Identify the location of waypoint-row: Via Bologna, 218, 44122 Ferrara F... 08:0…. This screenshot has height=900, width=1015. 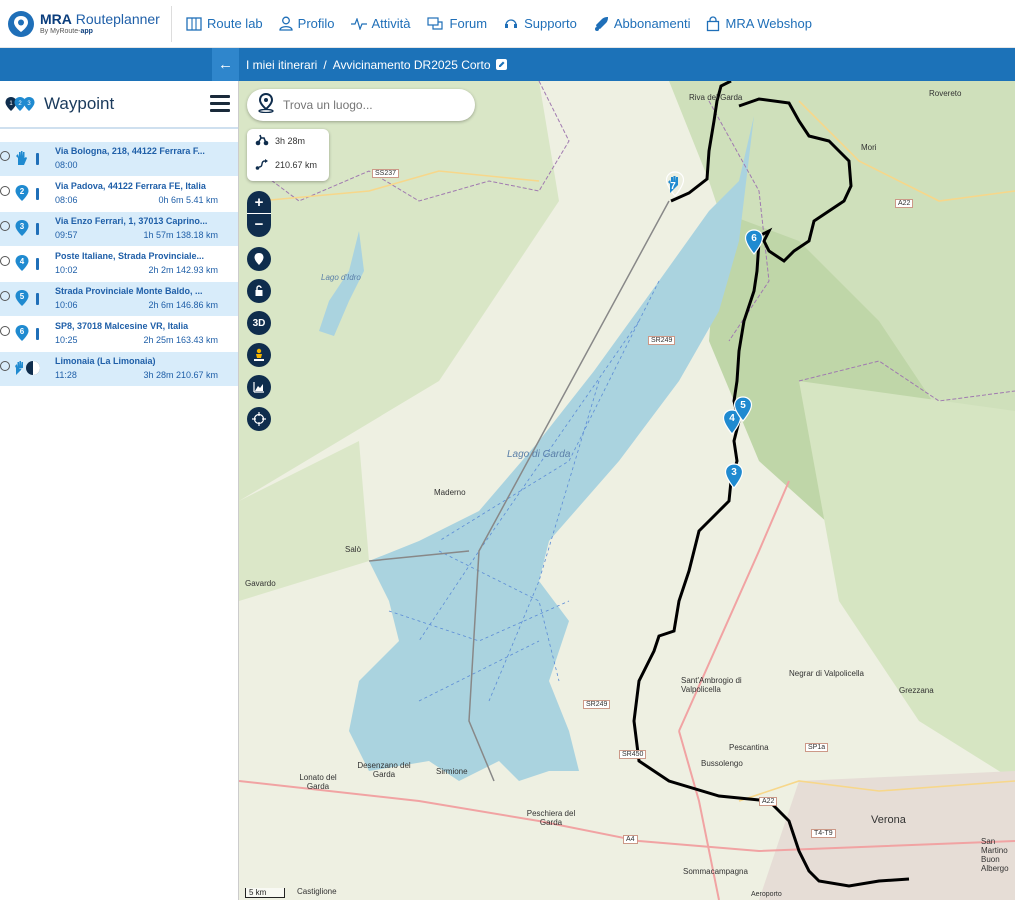
(119, 159).